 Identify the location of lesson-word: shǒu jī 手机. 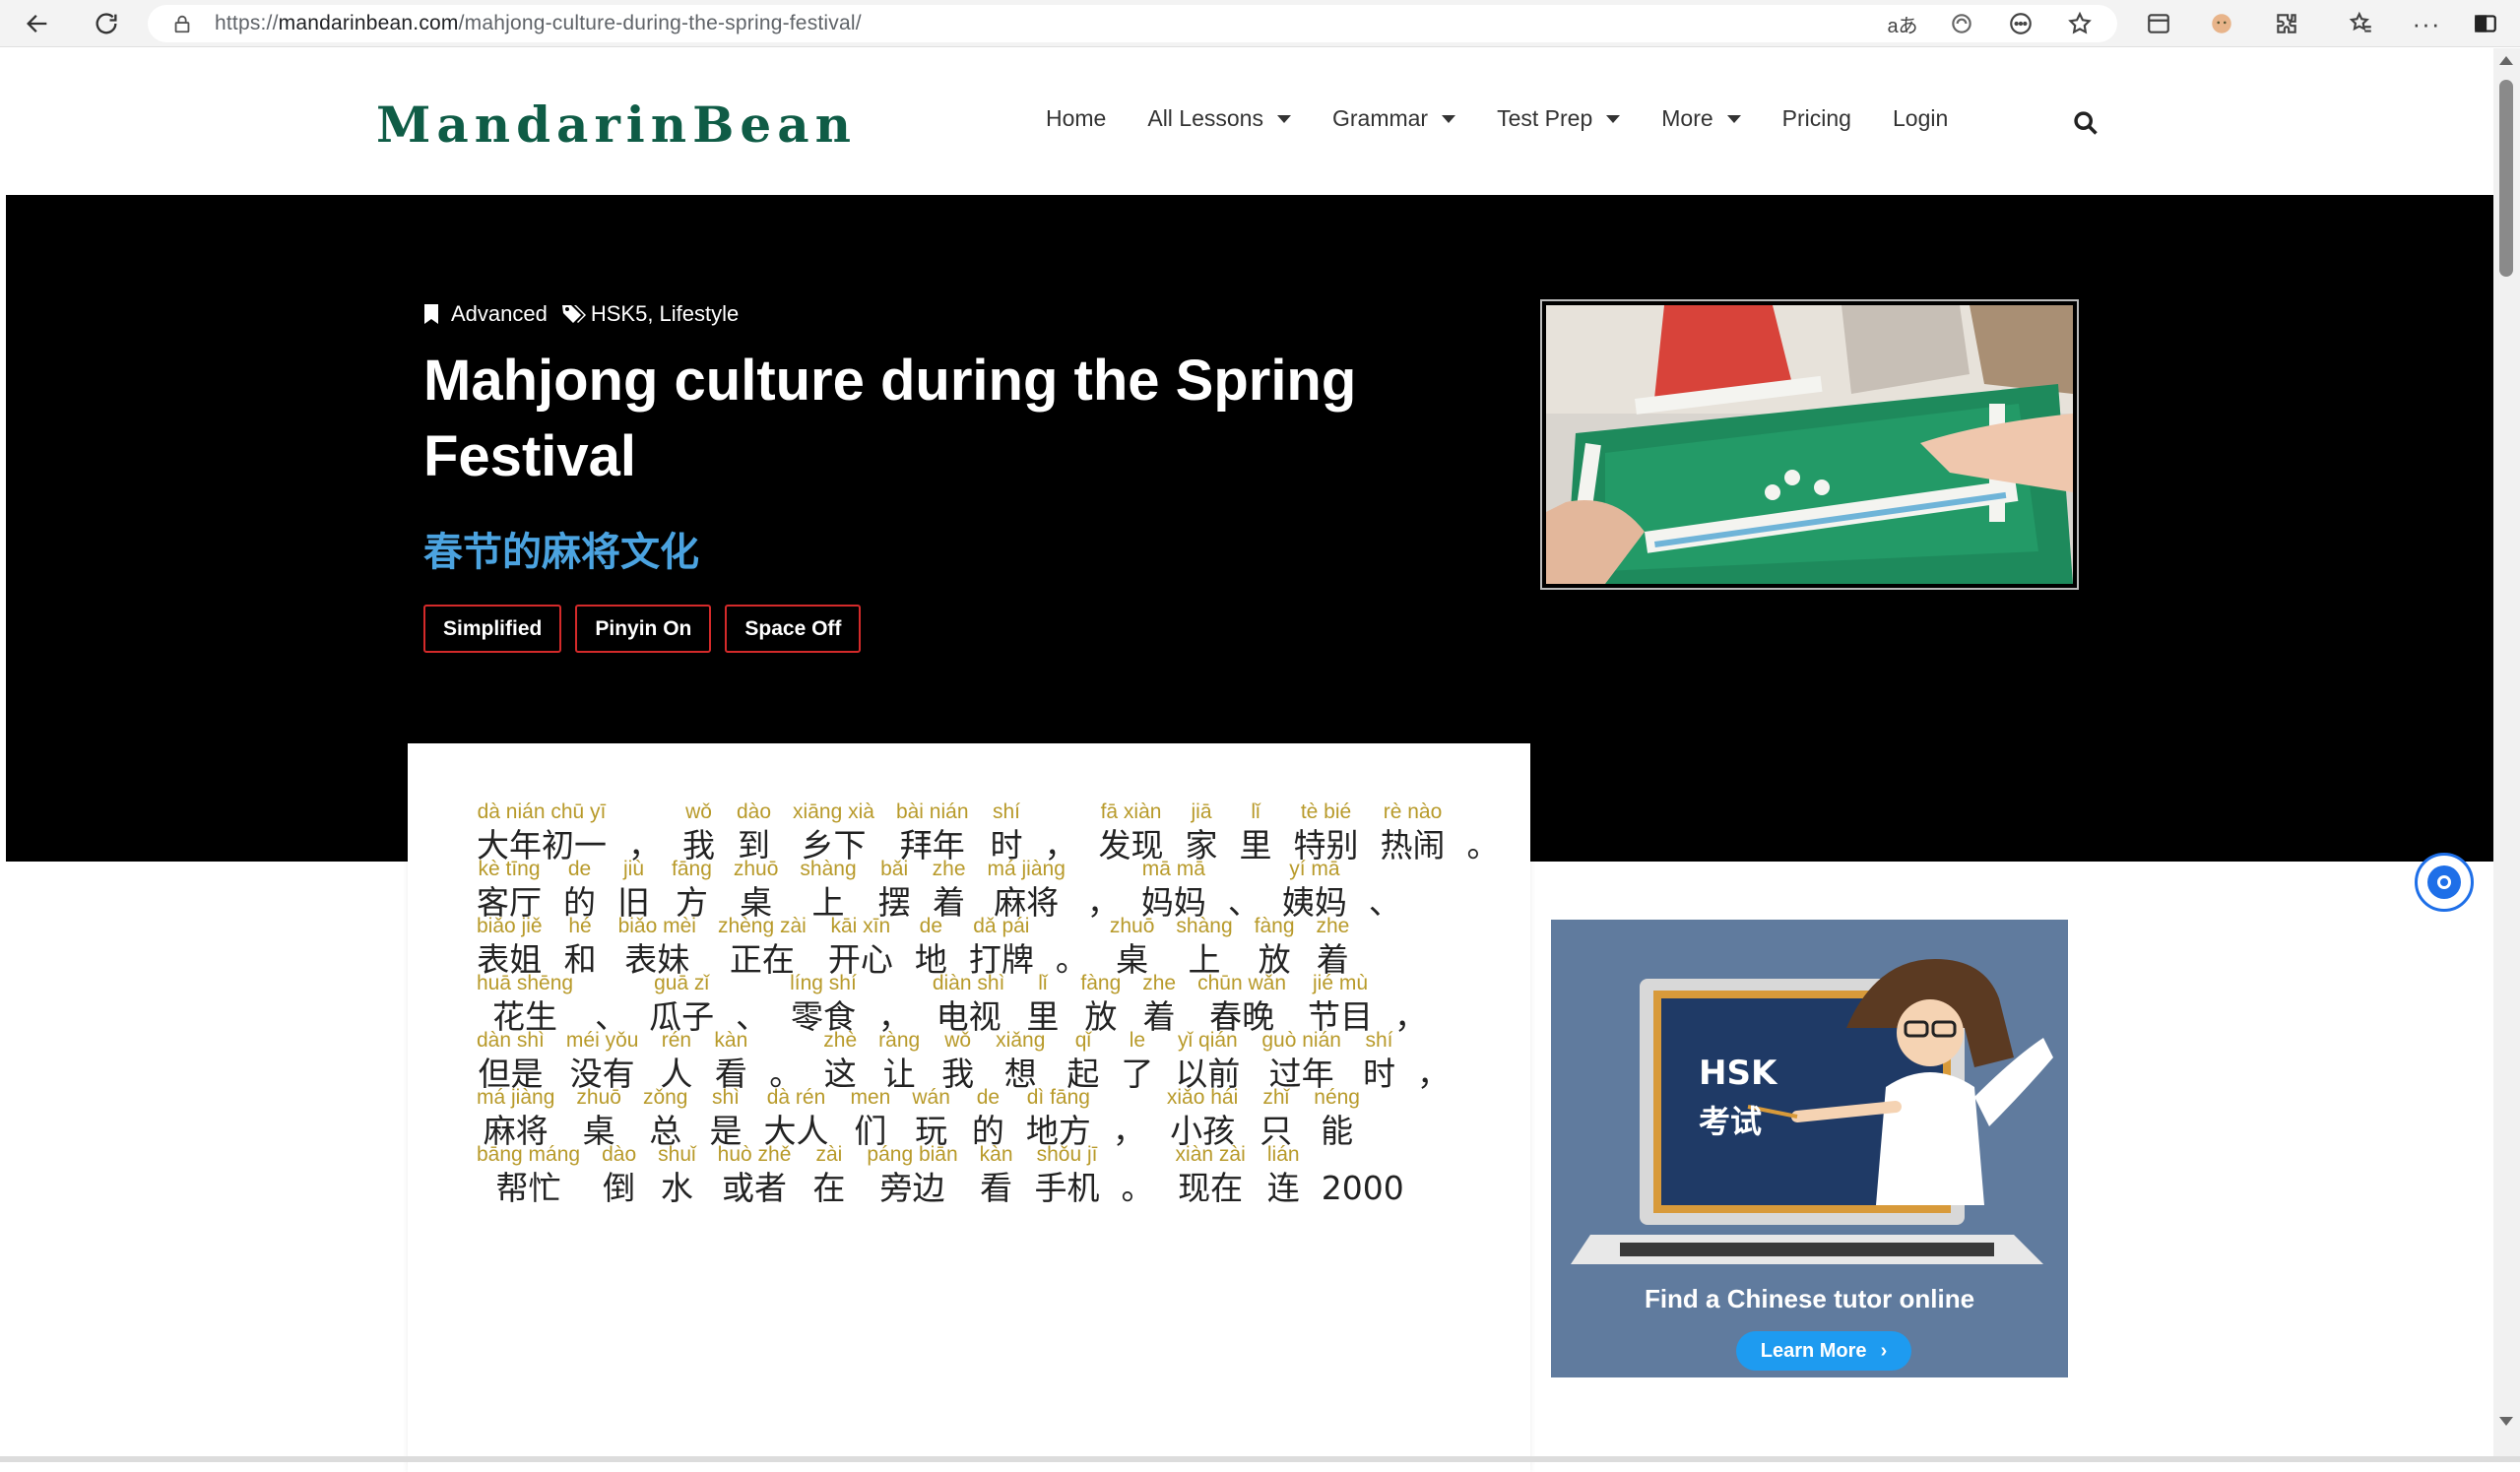
(1067, 1175).